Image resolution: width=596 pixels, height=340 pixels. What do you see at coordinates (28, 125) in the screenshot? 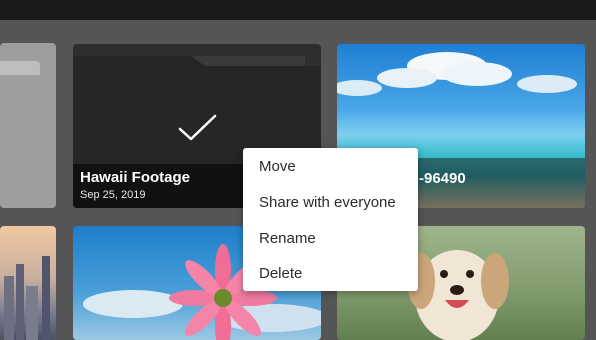
I see `folder-tile-partial` at bounding box center [28, 125].